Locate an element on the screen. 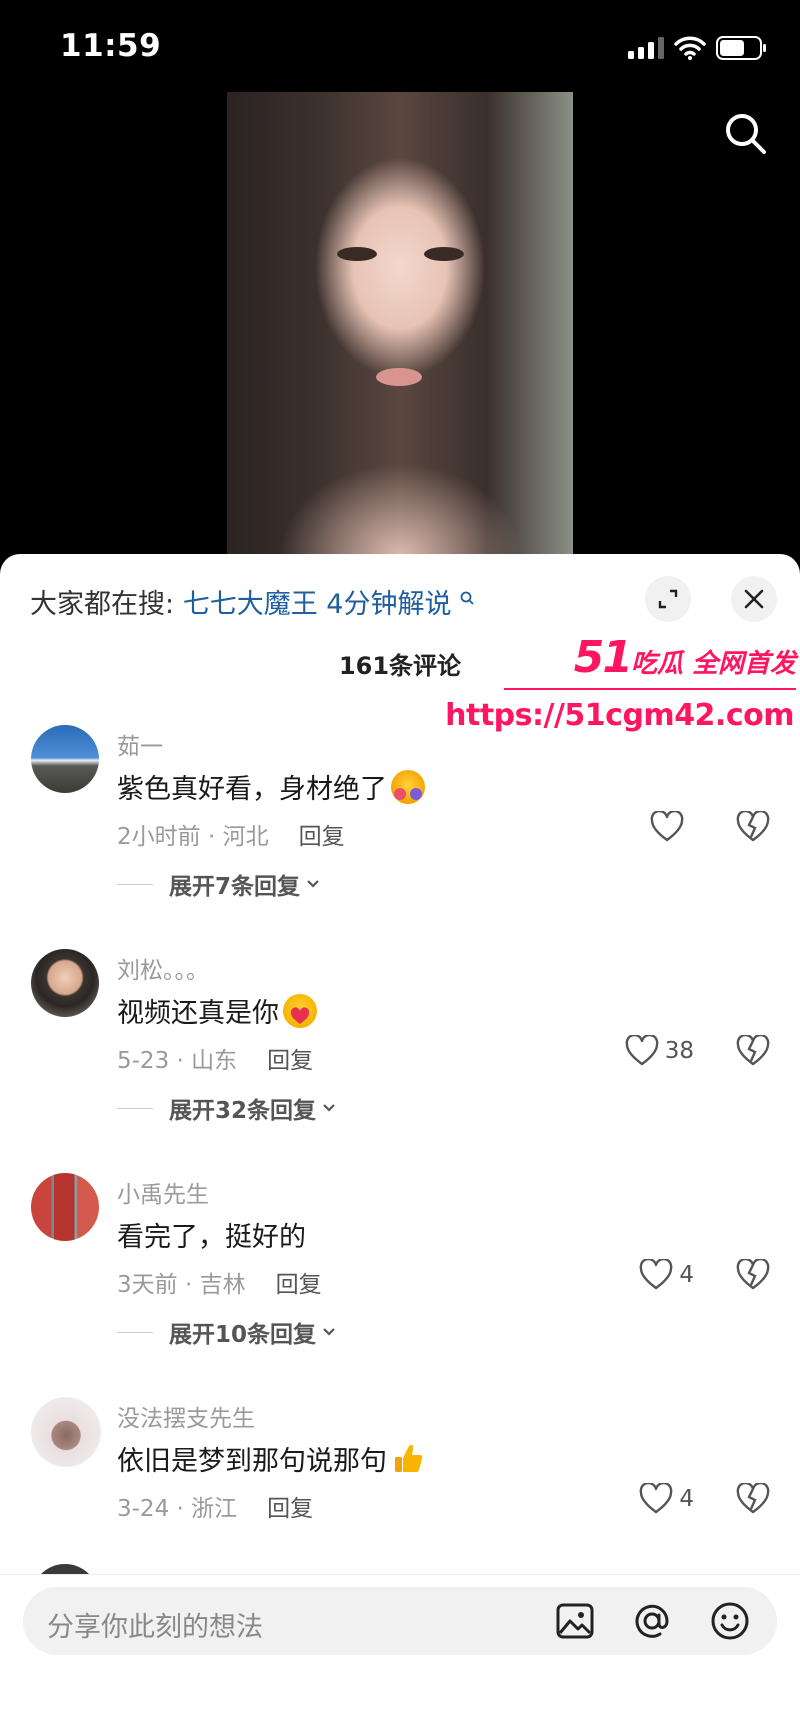 Image resolution: width=800 pixels, height=1732 pixels. status-time: 11:59 is located at coordinates (111, 46).